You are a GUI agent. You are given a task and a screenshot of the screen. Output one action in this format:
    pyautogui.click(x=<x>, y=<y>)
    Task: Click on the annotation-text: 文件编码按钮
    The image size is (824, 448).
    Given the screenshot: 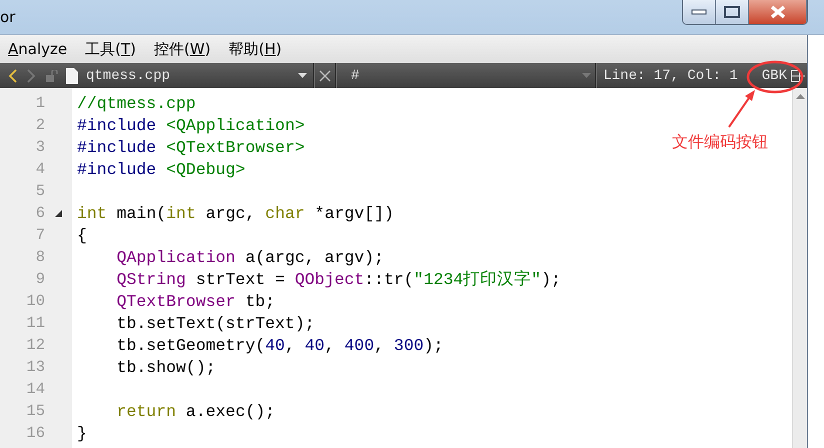 What is the action you would take?
    pyautogui.click(x=720, y=142)
    